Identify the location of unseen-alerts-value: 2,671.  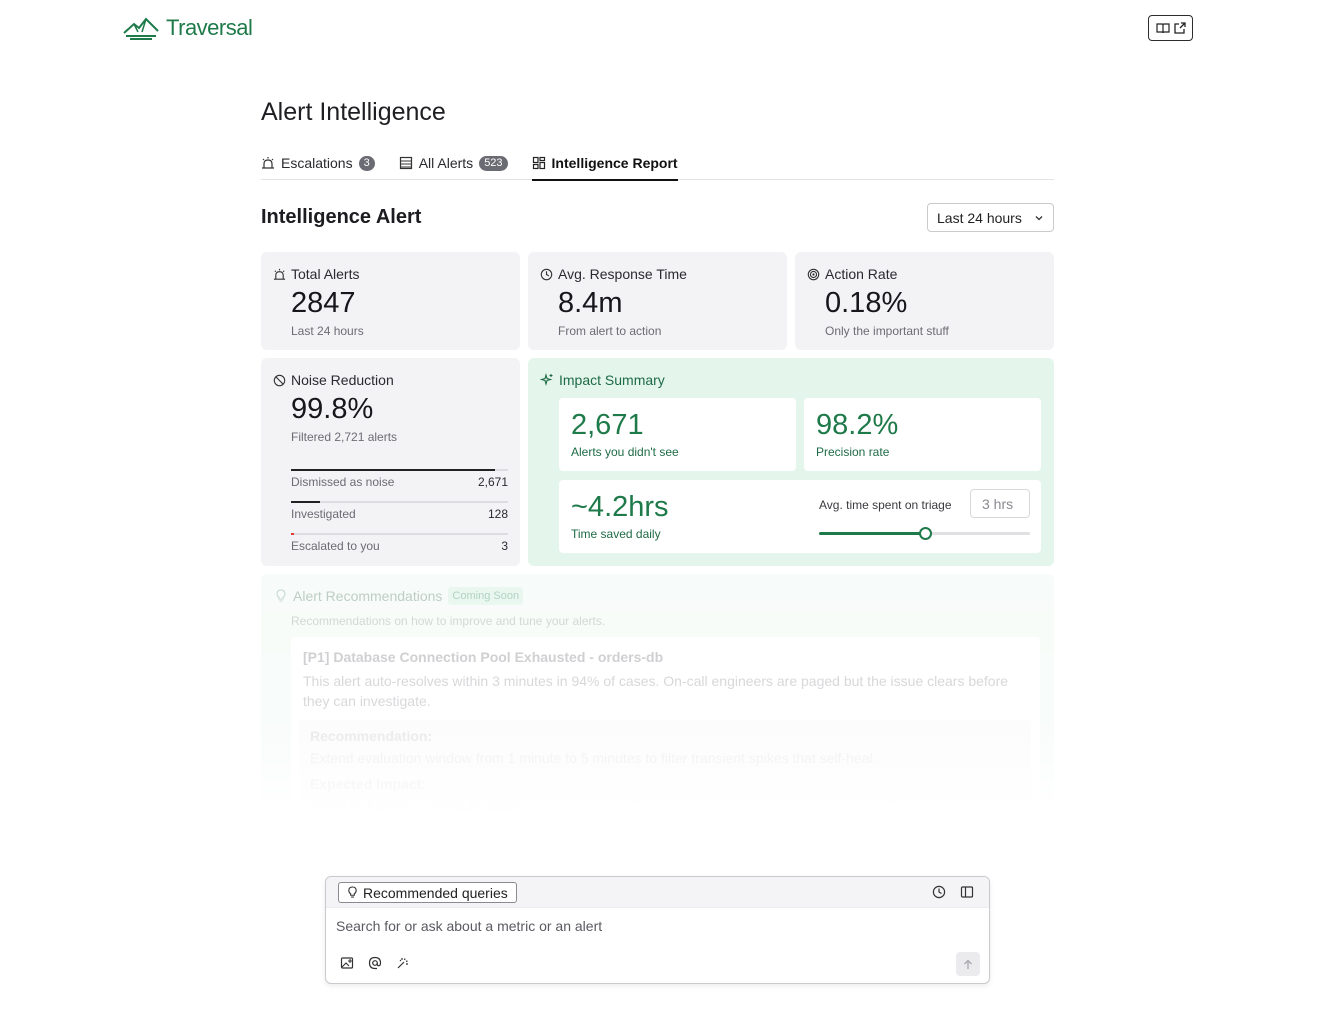
(607, 425).